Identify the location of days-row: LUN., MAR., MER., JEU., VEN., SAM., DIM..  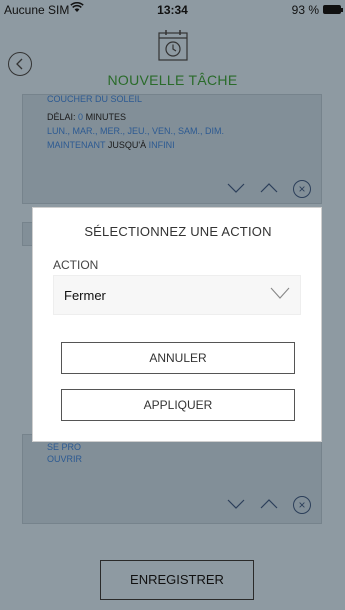
(136, 131).